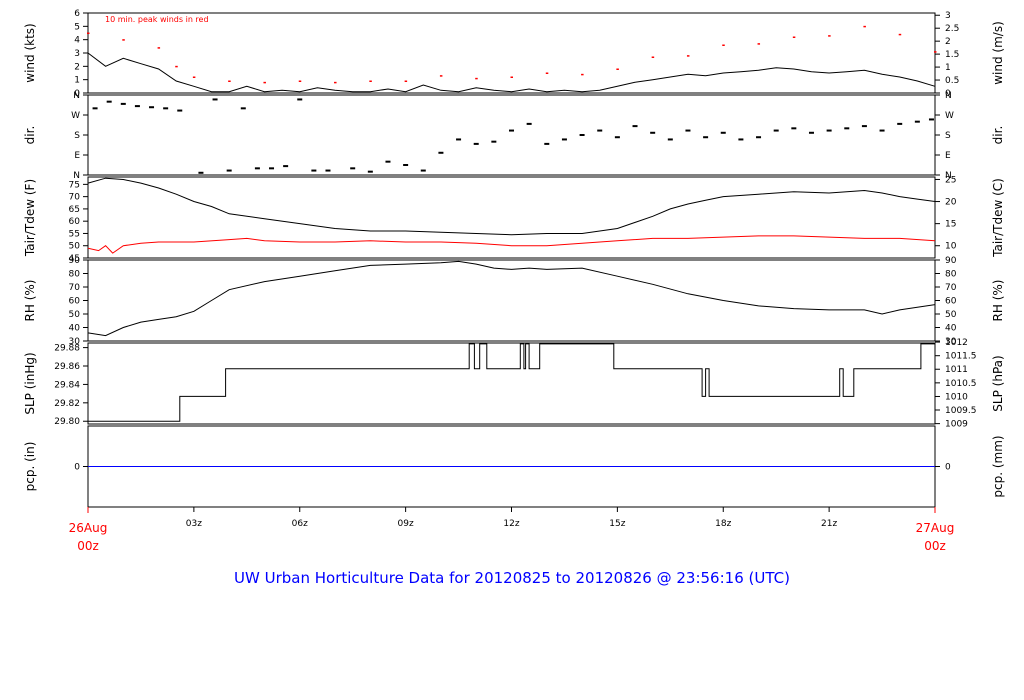 Image resolution: width=1024 pixels, height=700 pixels. What do you see at coordinates (949, 116) in the screenshot?
I see `y-tick-label-right: W` at bounding box center [949, 116].